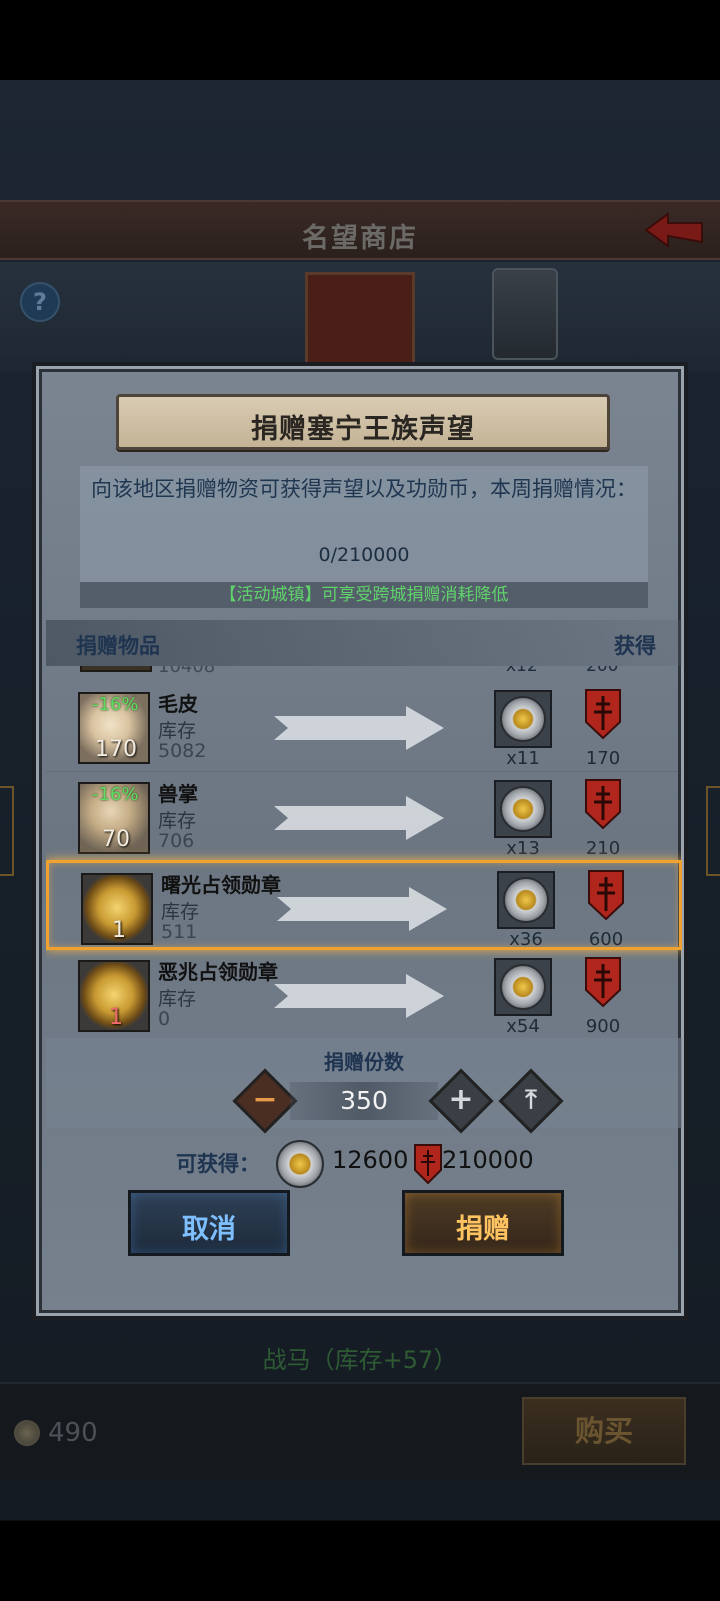 The image size is (720, 1601). What do you see at coordinates (116, 669) in the screenshot?
I see `item-icon` at bounding box center [116, 669].